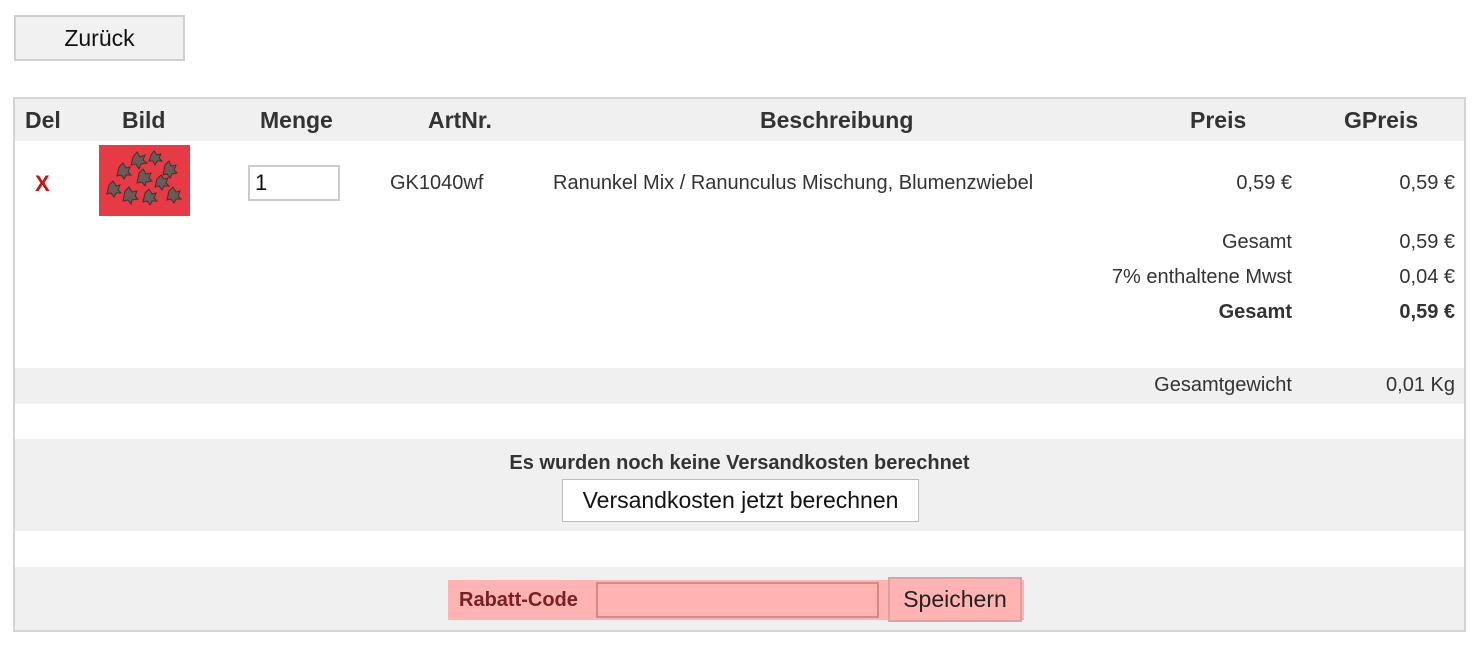  I want to click on grand-total-row: Gesamt 0,59 €, so click(739, 314).